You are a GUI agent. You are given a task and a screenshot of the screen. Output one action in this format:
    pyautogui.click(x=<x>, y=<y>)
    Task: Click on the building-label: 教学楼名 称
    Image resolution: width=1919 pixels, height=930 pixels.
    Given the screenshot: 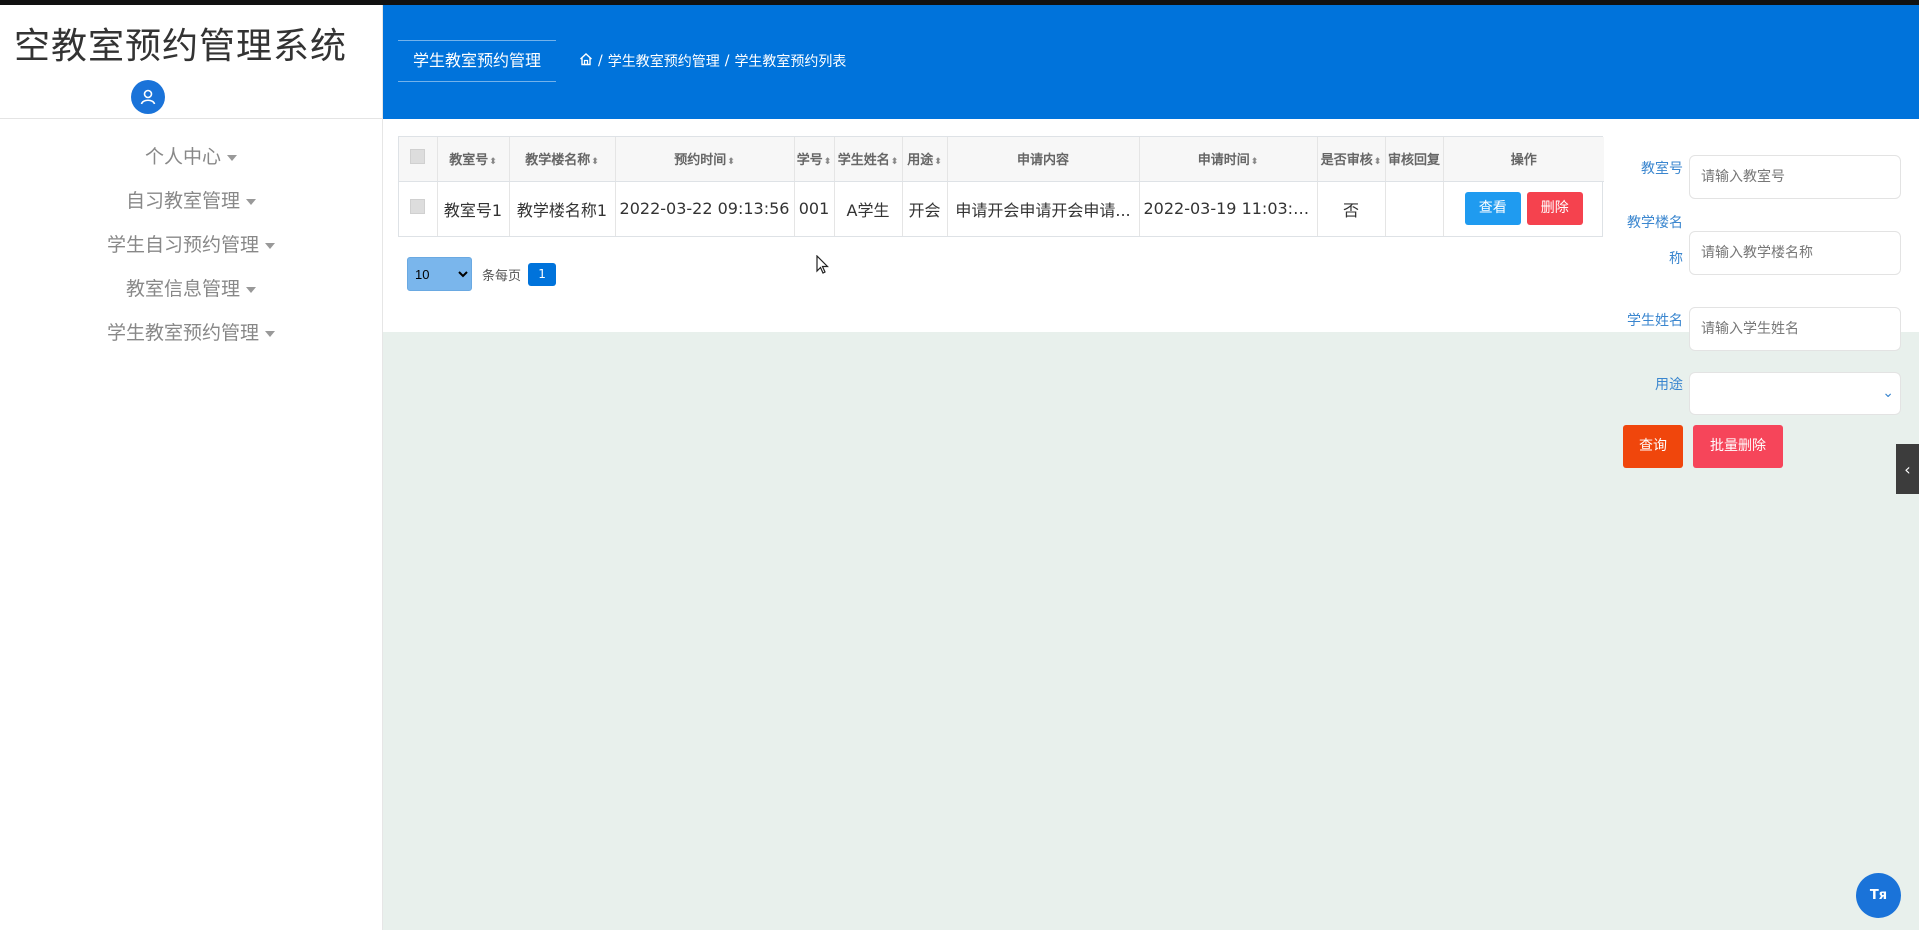 What is the action you would take?
    pyautogui.click(x=1655, y=241)
    